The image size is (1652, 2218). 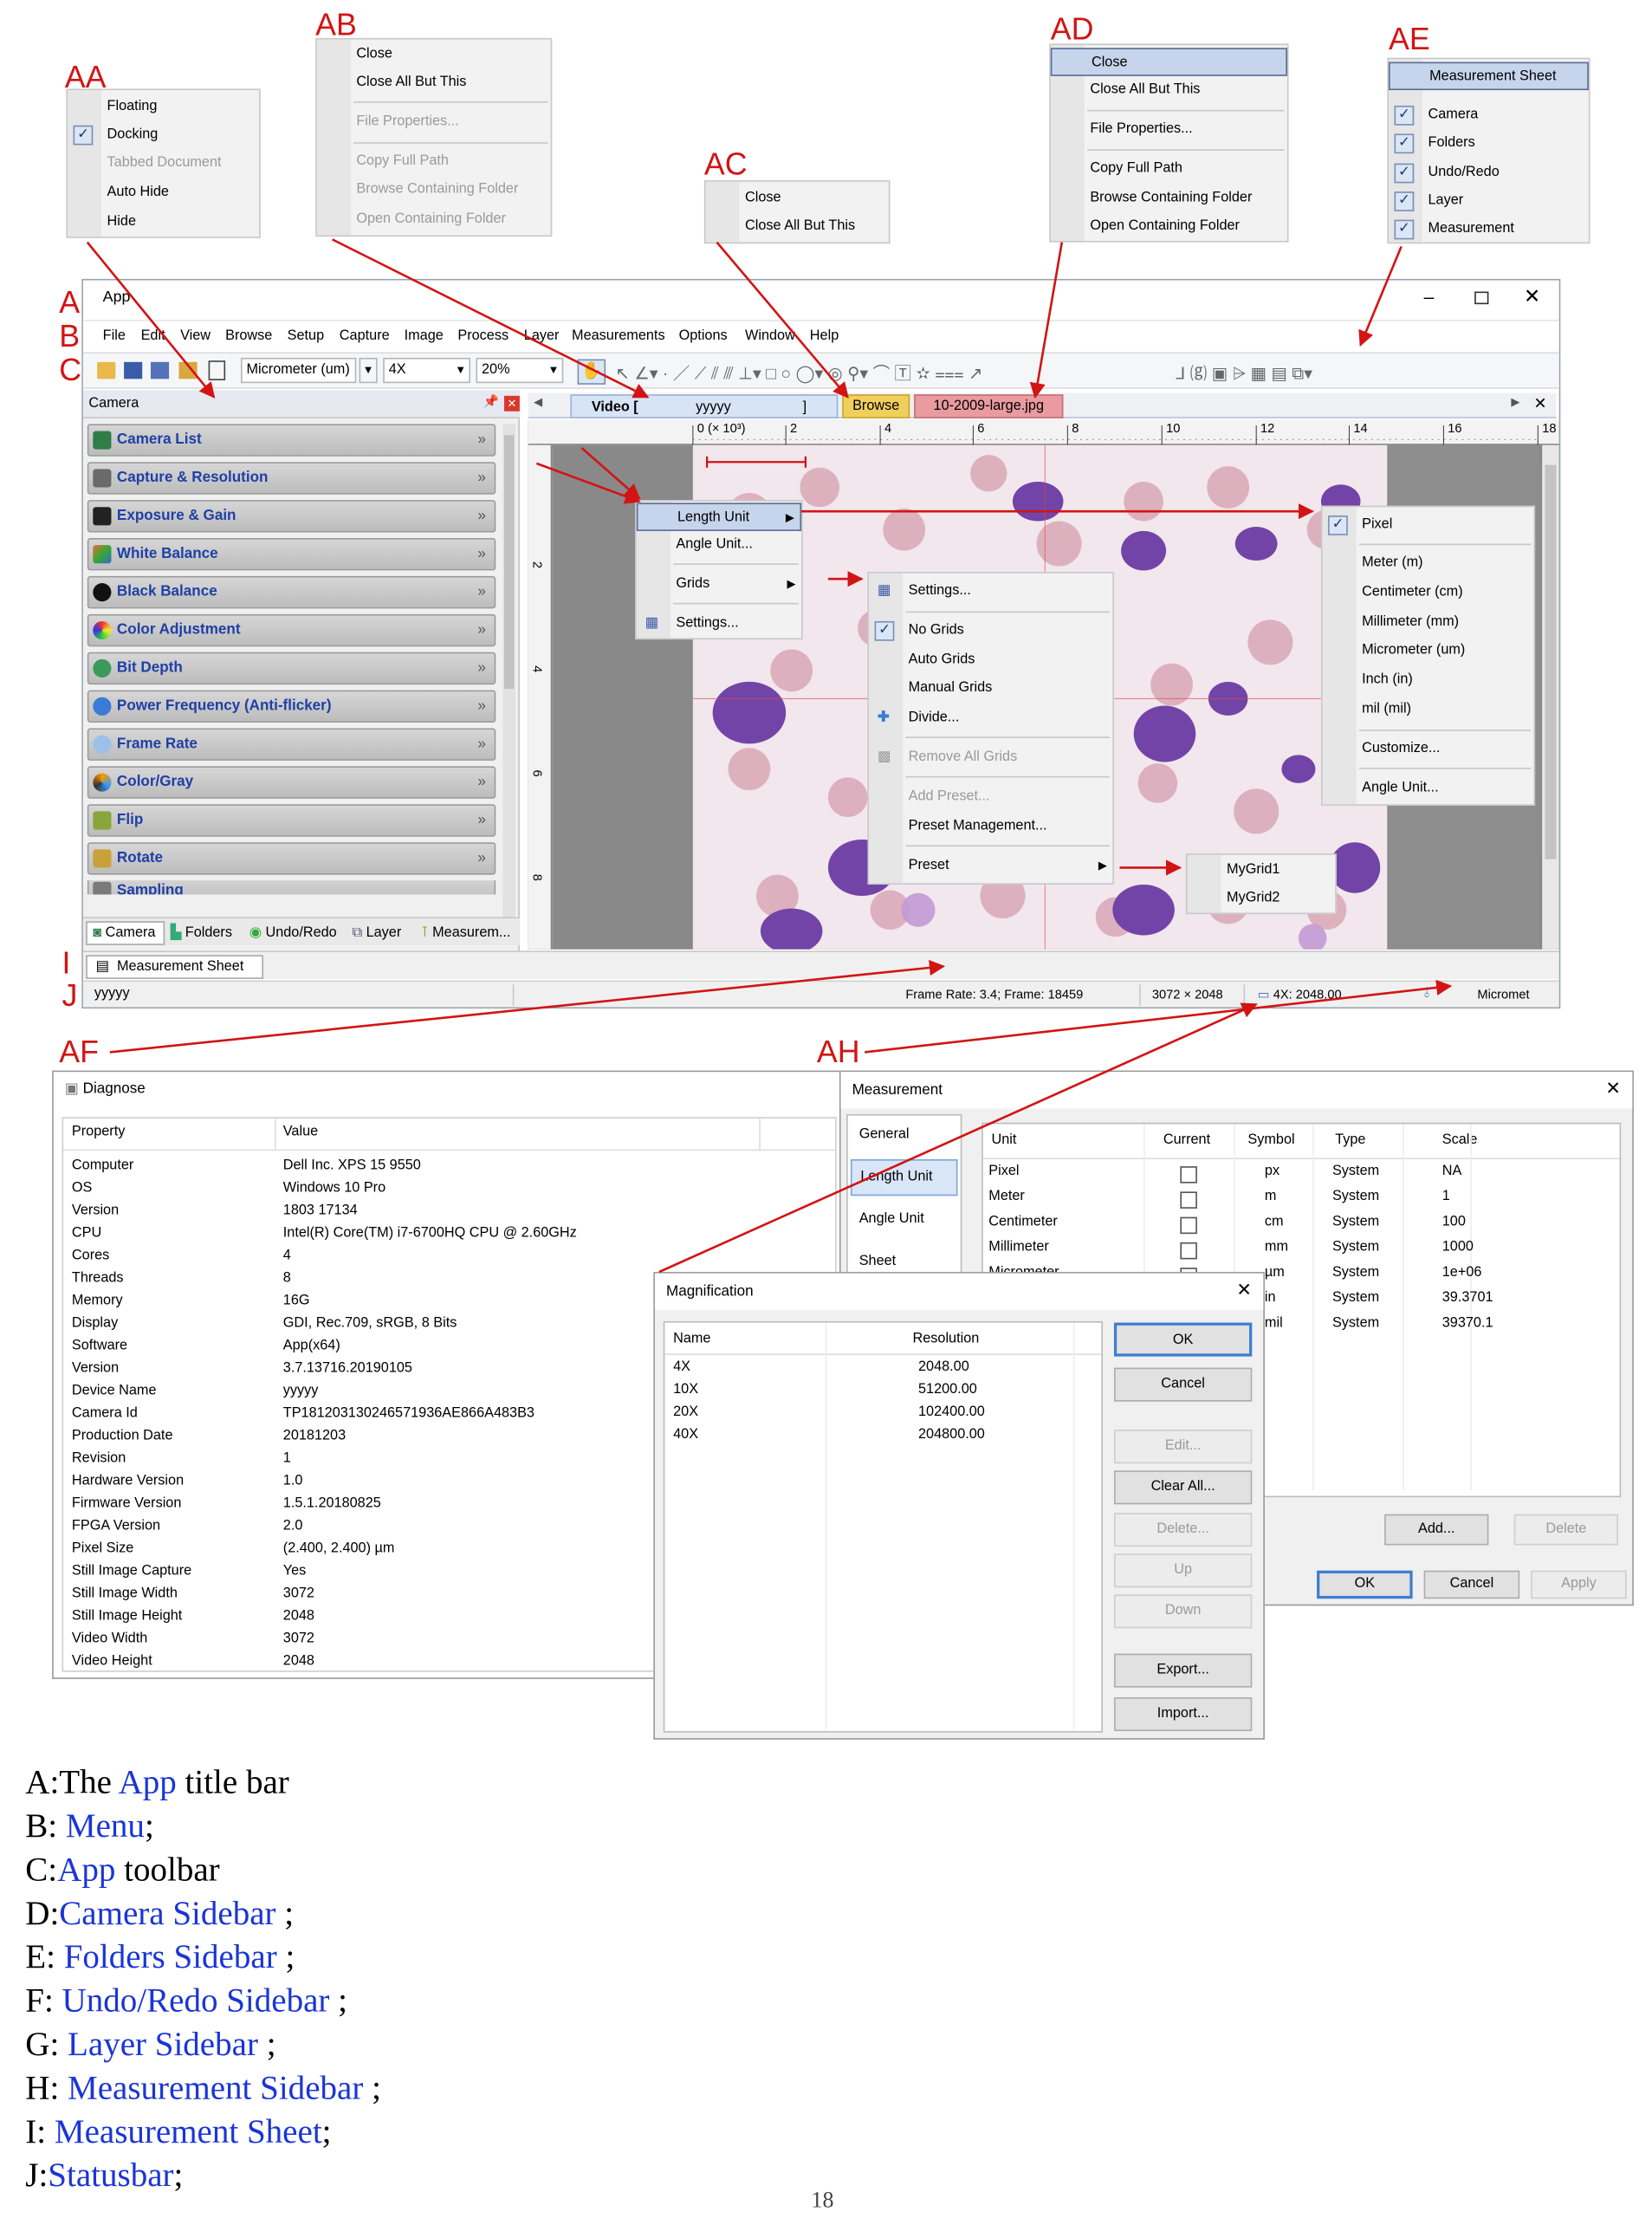 What do you see at coordinates (291, 858) in the screenshot?
I see `sidebar-item-rotate: Rotate»` at bounding box center [291, 858].